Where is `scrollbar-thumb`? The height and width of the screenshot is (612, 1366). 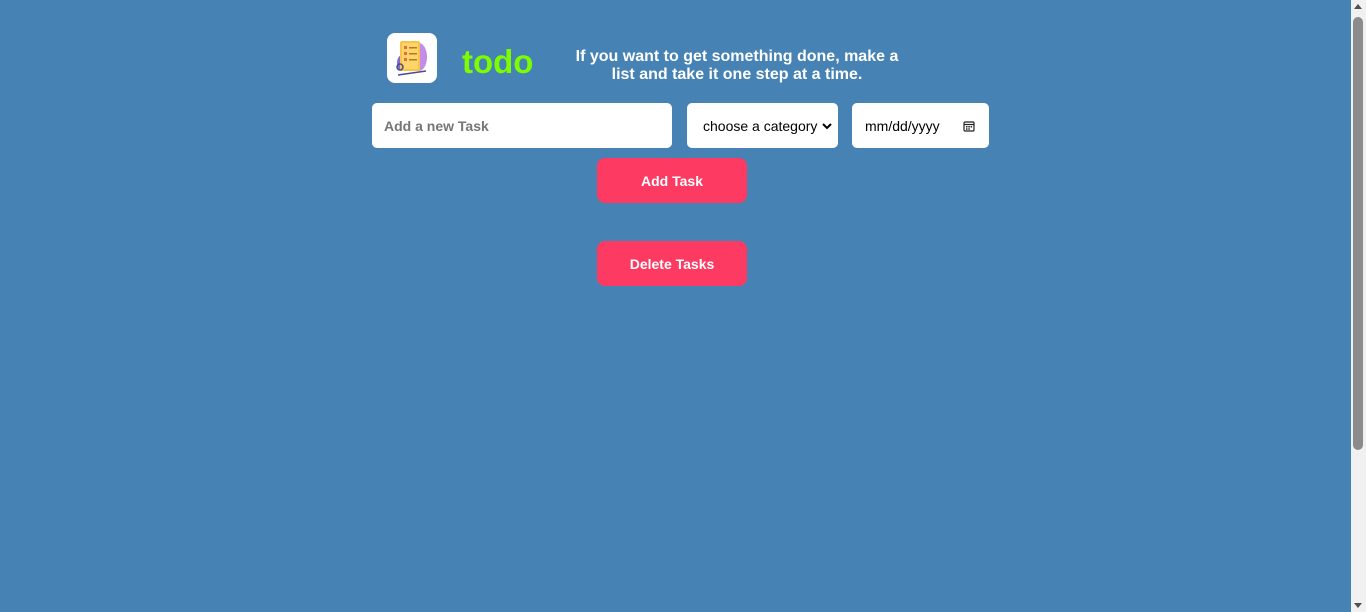 scrollbar-thumb is located at coordinates (1358, 233).